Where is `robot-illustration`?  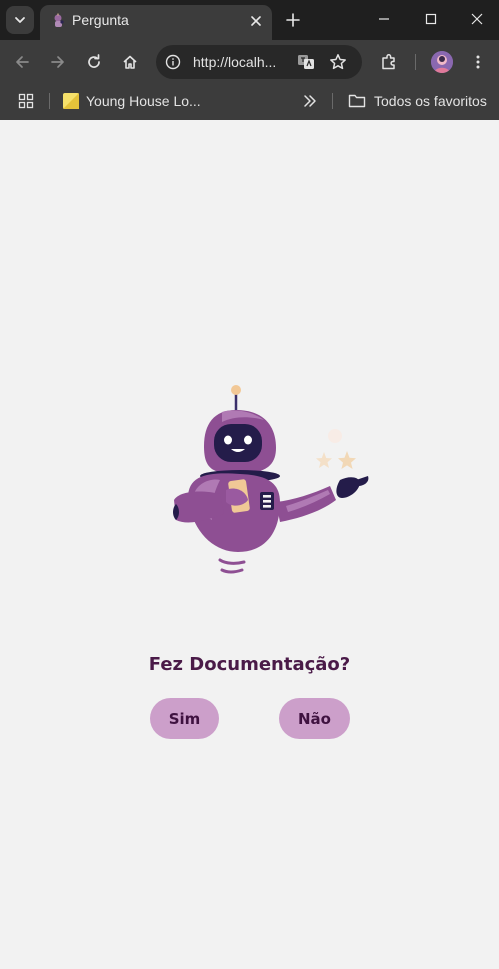
robot-illustration is located at coordinates (271, 479).